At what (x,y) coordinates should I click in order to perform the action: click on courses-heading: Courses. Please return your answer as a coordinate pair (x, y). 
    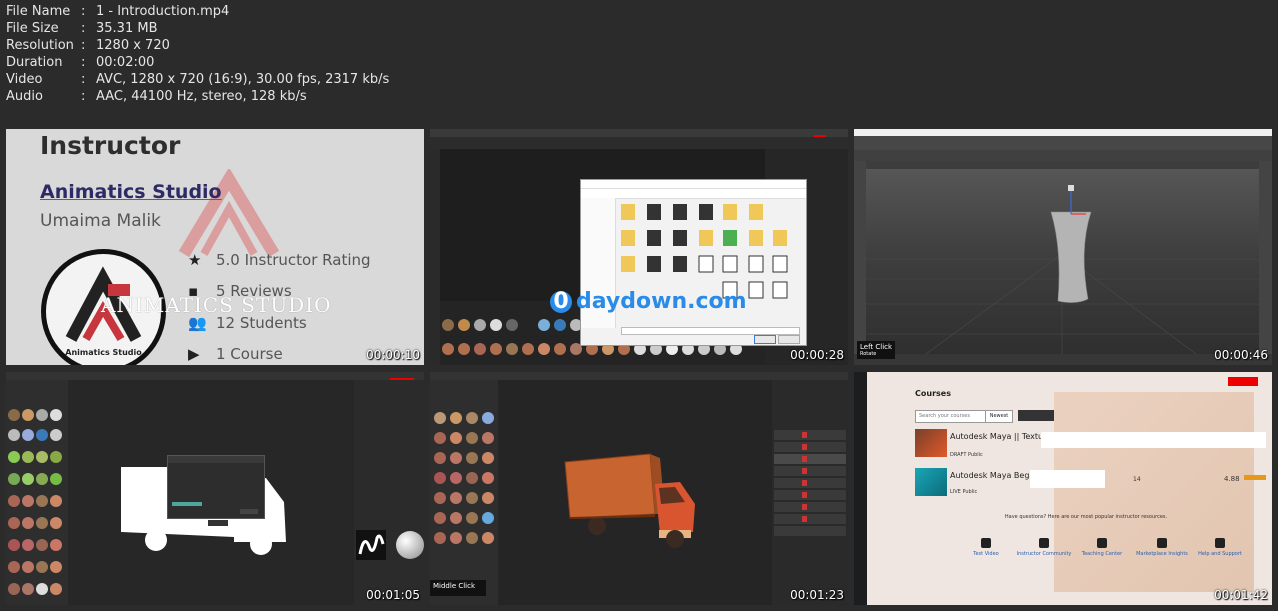
    Looking at the image, I should click on (933, 393).